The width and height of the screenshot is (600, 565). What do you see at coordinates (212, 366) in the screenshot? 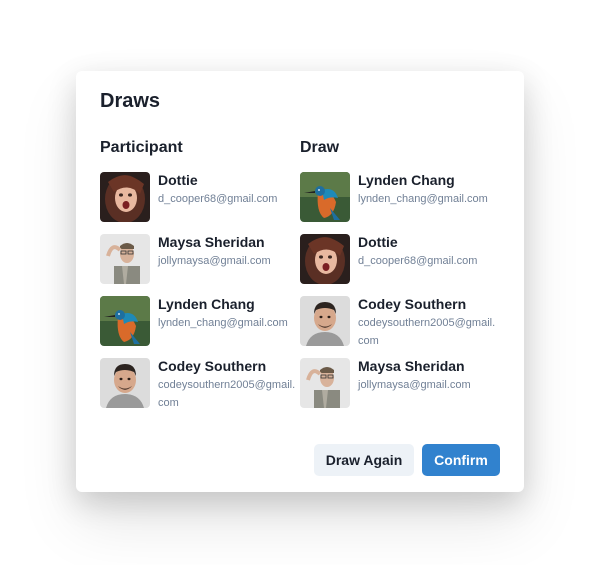
I see `participant-name: Codey Southern` at bounding box center [212, 366].